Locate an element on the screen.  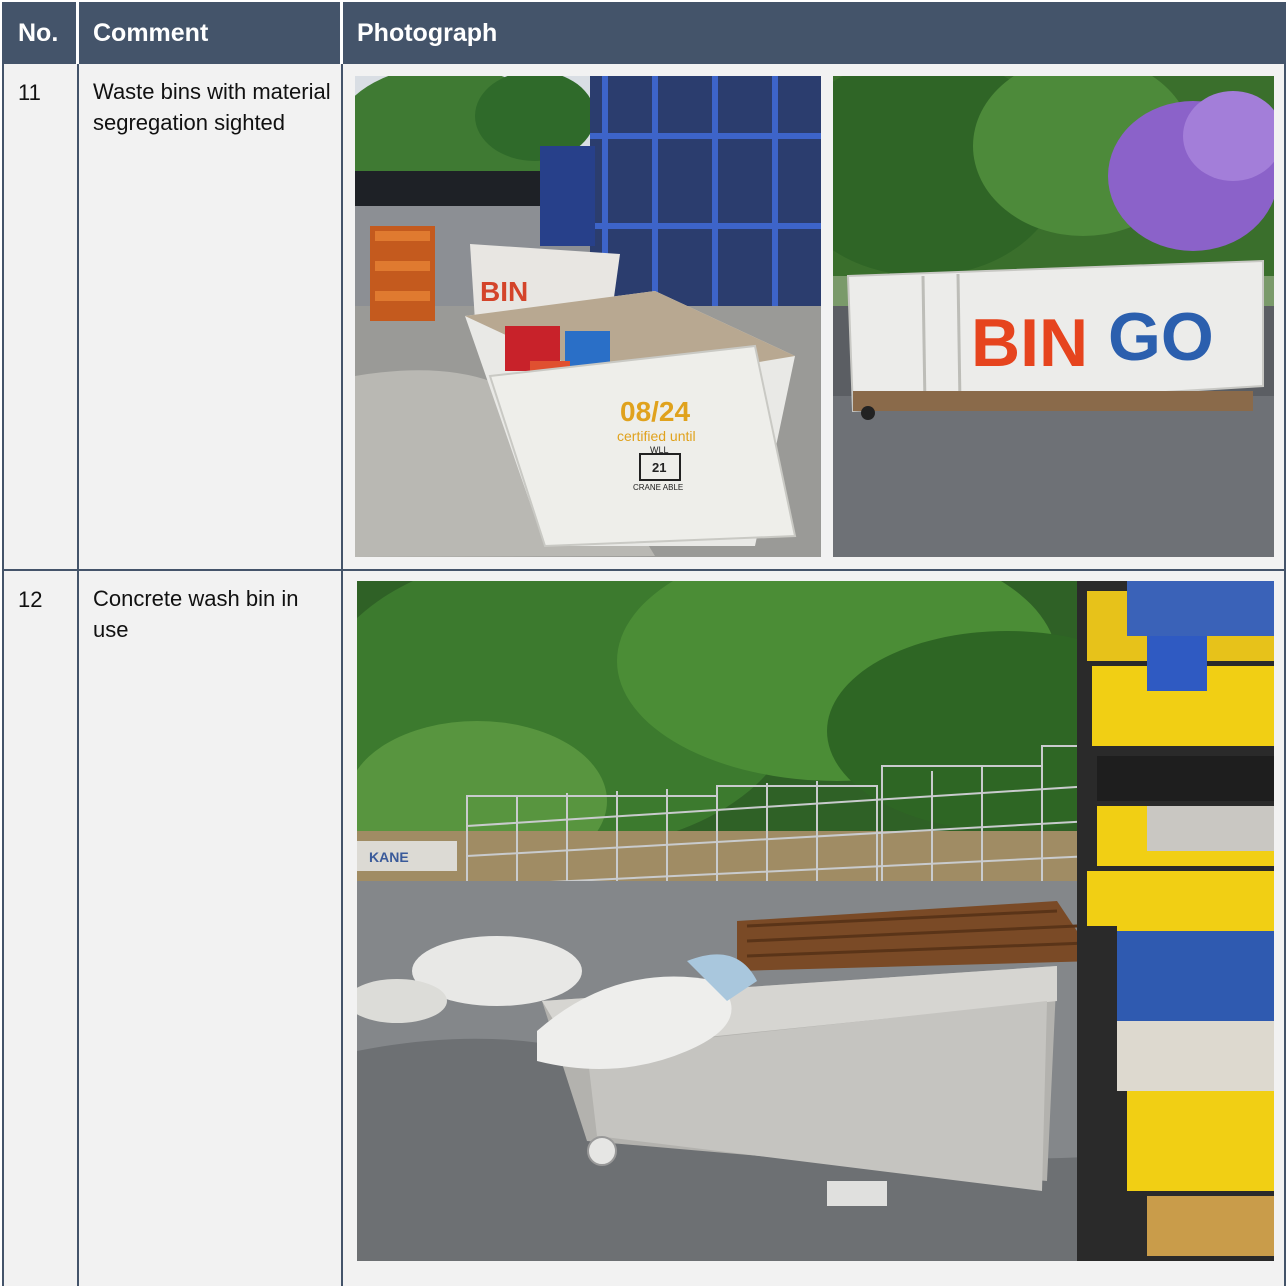
table-header: No. Comment Photograph is located at coordinates (644, 33).